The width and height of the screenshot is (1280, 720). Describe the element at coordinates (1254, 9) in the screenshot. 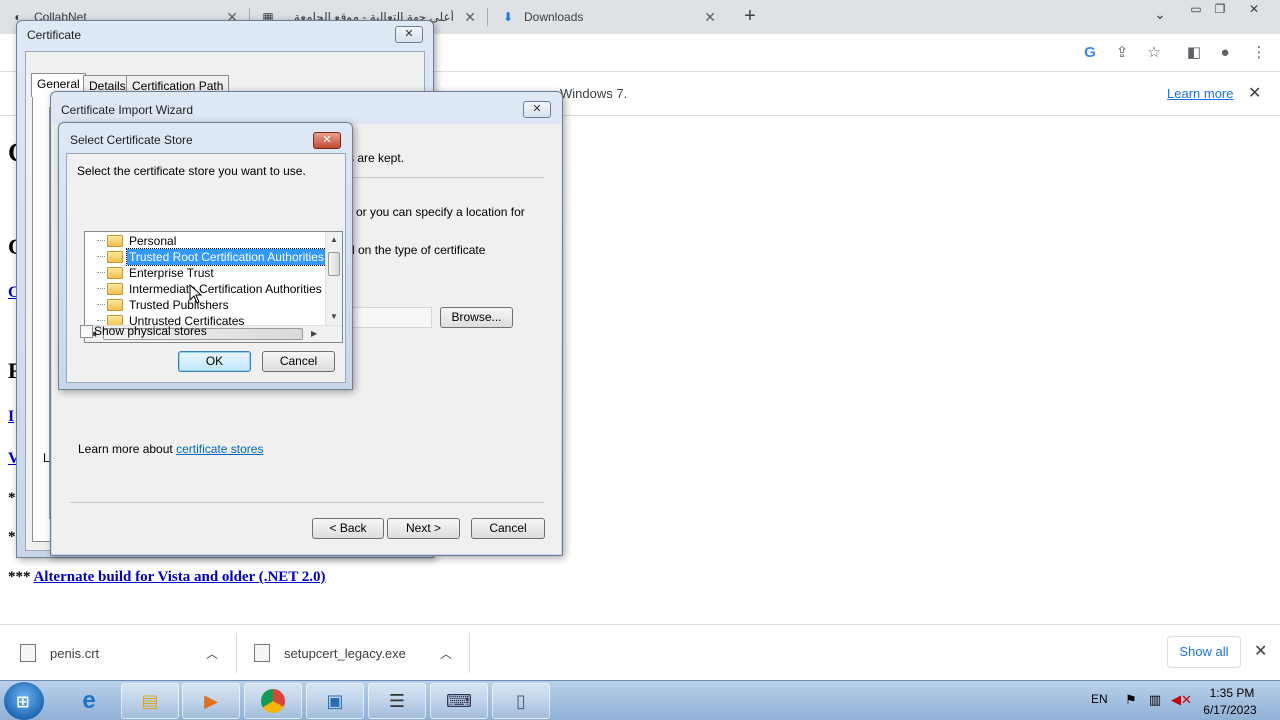

I see `close-window-icon: ✕` at that location.